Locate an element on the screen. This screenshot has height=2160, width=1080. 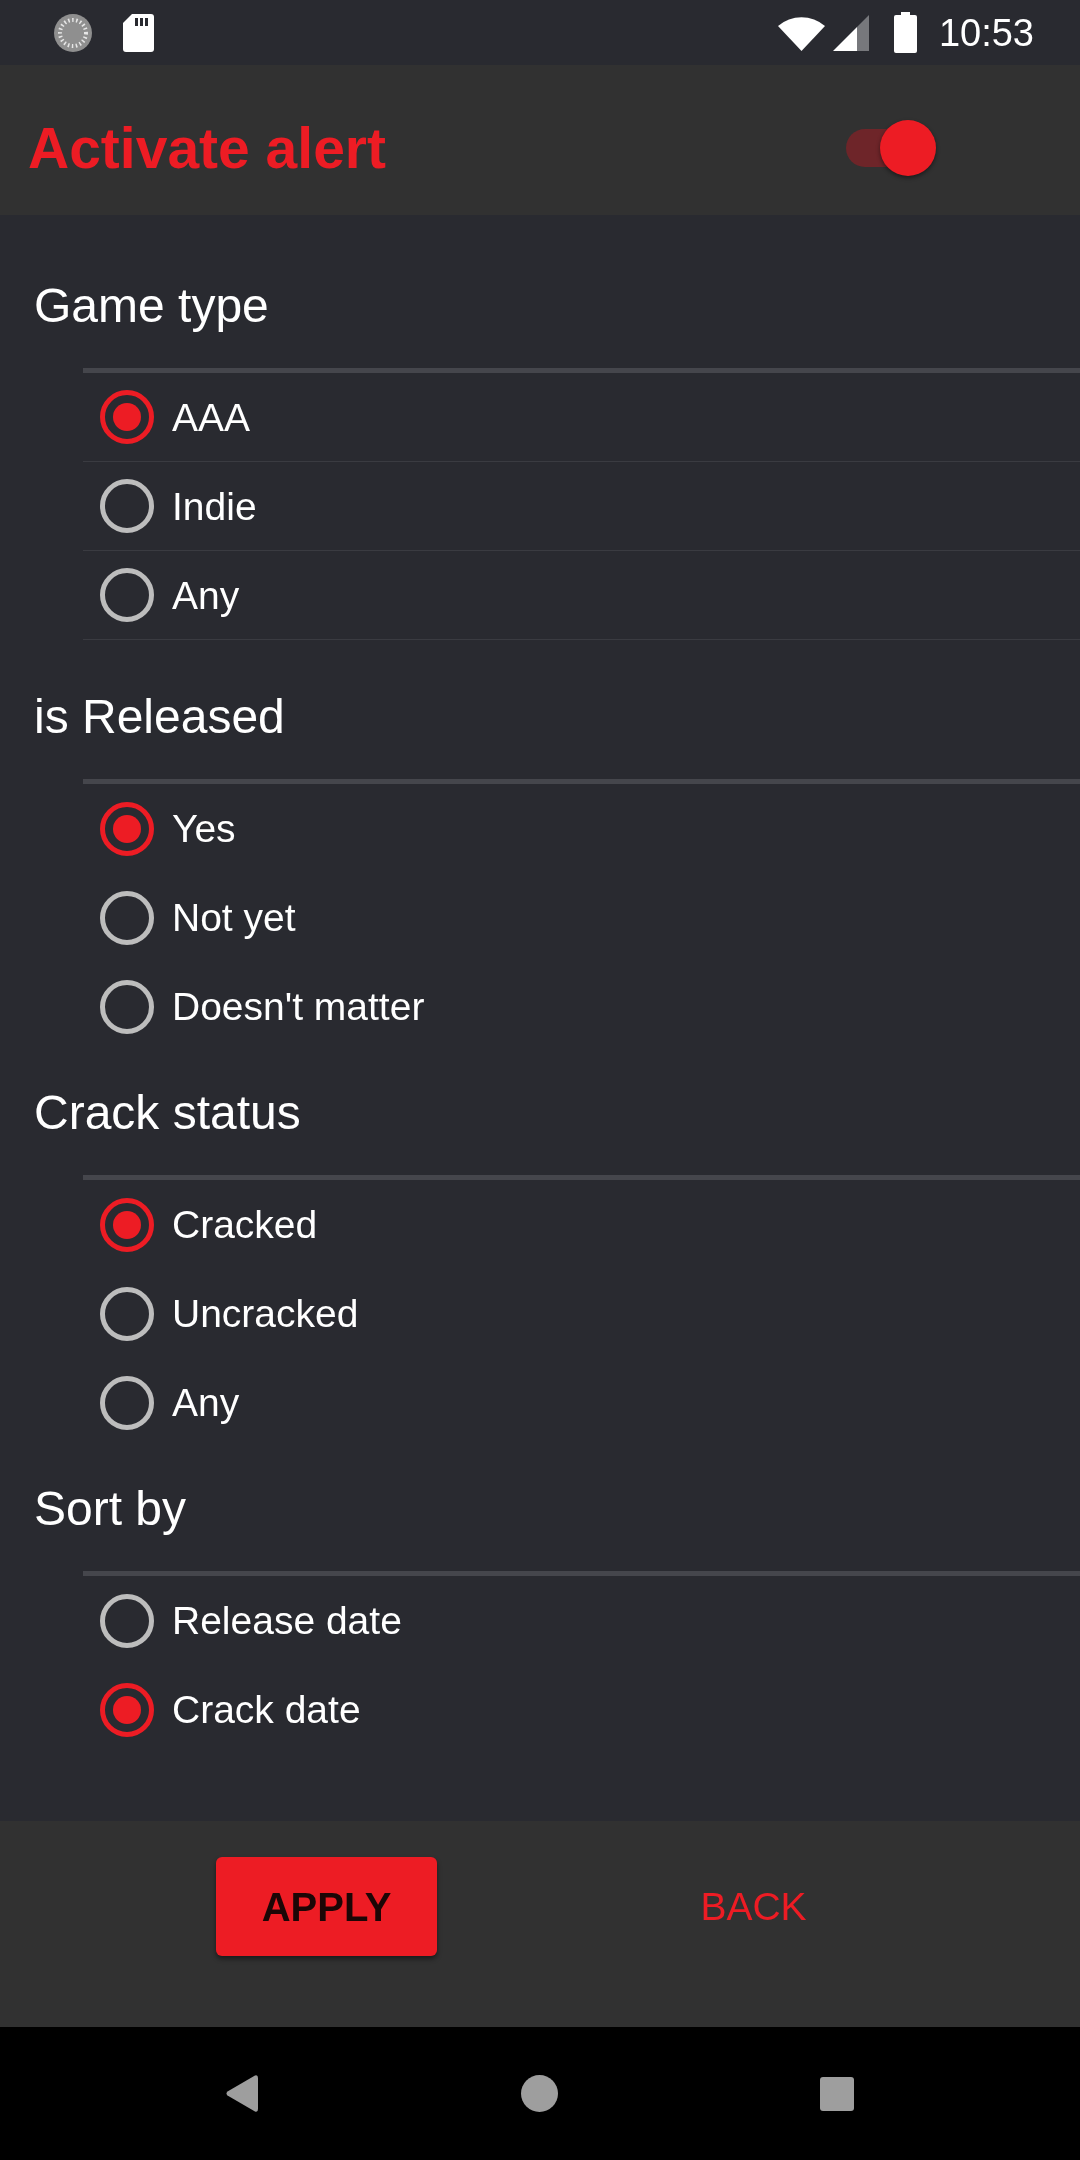
section-heading: Sort by is located at coordinates (110, 1509).